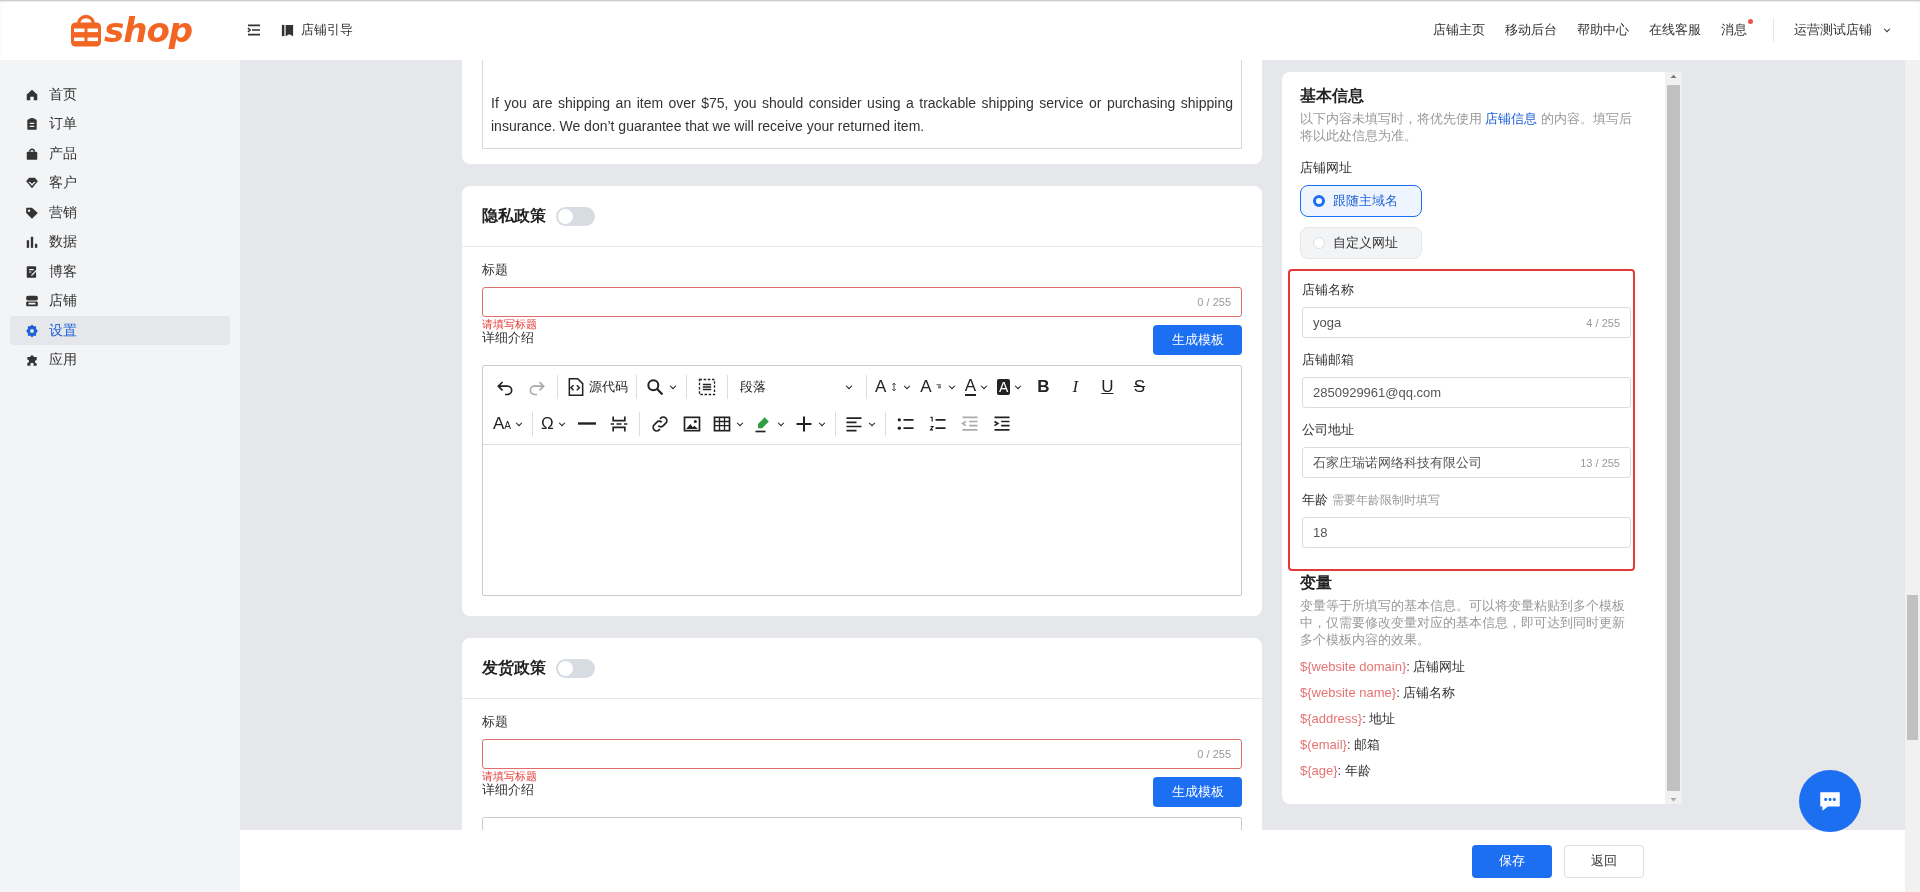  Describe the element at coordinates (862, 104) in the screenshot. I see `policy-text: If you are shipping an item over $75, you should consider using a trackable shipping service or purchasing shipping insurance. We don’t guarantee that we will receive your returned item.` at that location.